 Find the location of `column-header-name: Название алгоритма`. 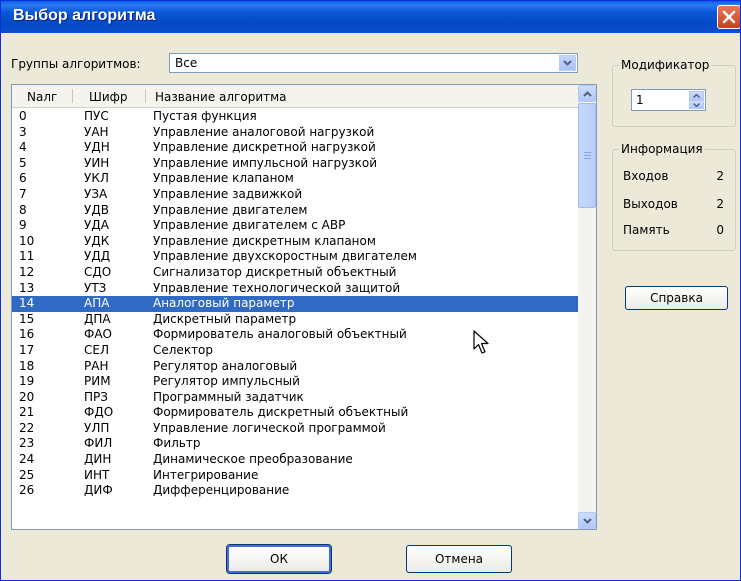

column-header-name: Название алгоритма is located at coordinates (221, 97).